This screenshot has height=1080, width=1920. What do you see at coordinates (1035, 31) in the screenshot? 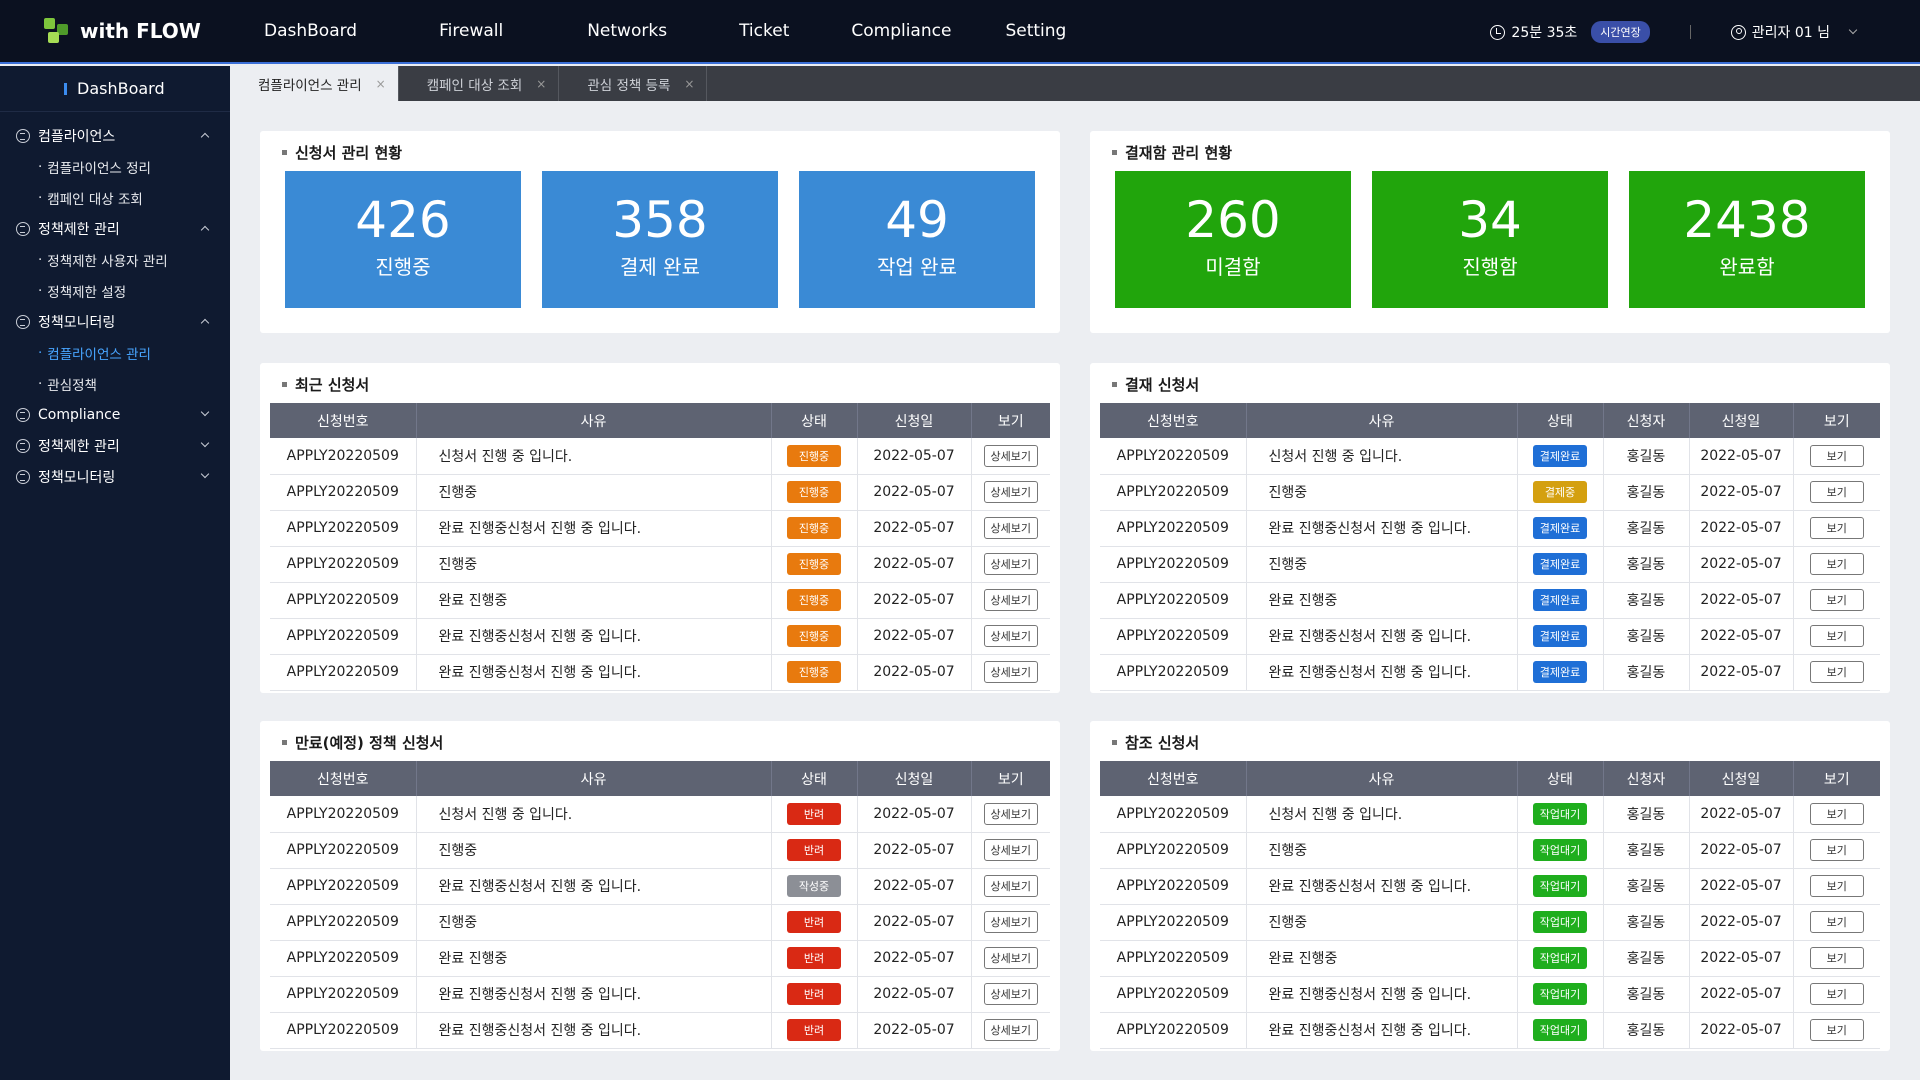
I see `nav-setting: Setting` at bounding box center [1035, 31].